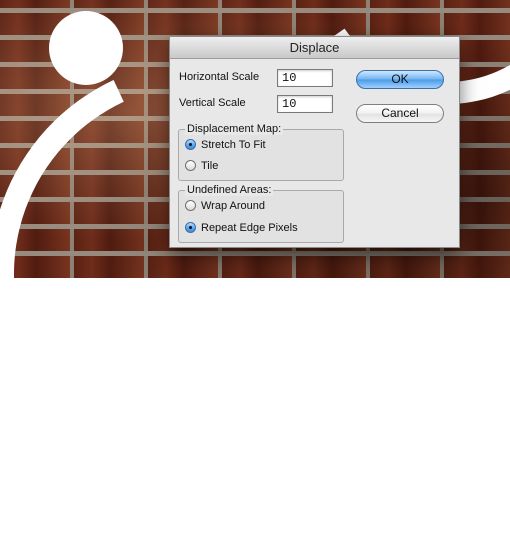 This screenshot has width=510, height=548. Describe the element at coordinates (229, 190) in the screenshot. I see `undefined-areas-title: Undefined Areas:` at that location.